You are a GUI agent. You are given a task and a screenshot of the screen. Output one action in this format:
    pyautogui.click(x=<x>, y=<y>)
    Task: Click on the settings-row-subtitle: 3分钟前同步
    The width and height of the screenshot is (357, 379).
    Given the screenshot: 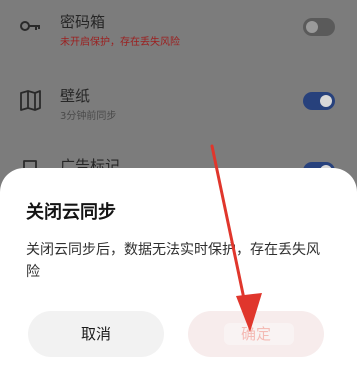 What is the action you would take?
    pyautogui.click(x=88, y=116)
    